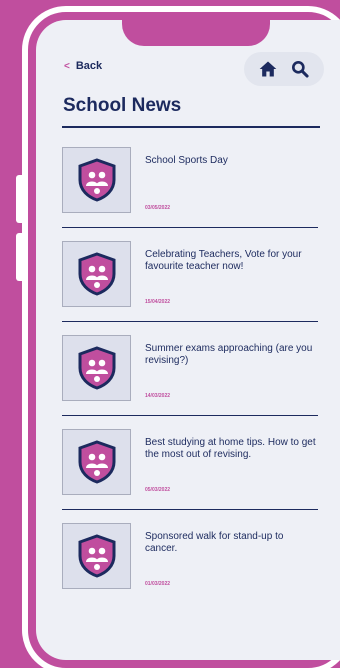 This screenshot has width=340, height=668. Describe the element at coordinates (191, 127) in the screenshot. I see `title-divider` at that location.